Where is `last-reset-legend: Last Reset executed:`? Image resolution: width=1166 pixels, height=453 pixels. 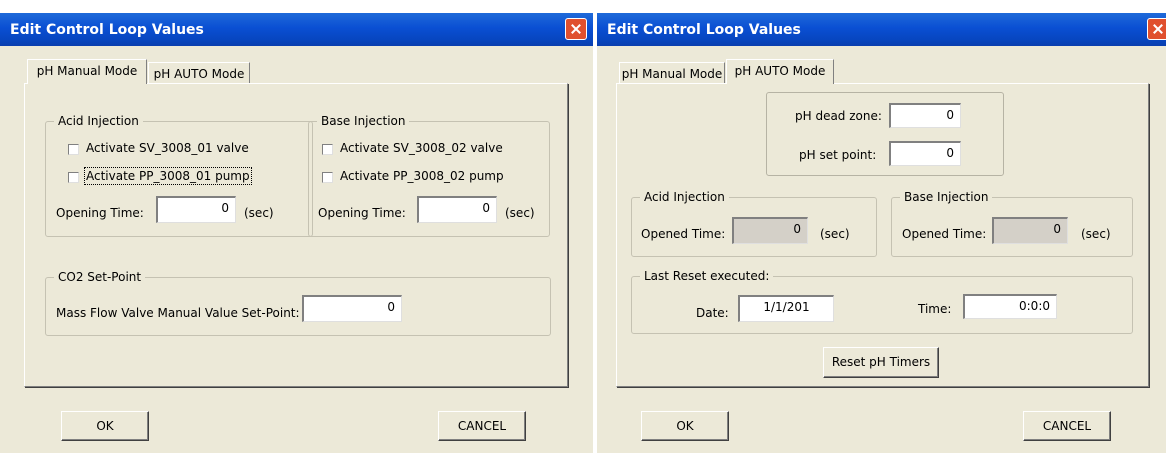
last-reset-legend: Last Reset executed: is located at coordinates (707, 276).